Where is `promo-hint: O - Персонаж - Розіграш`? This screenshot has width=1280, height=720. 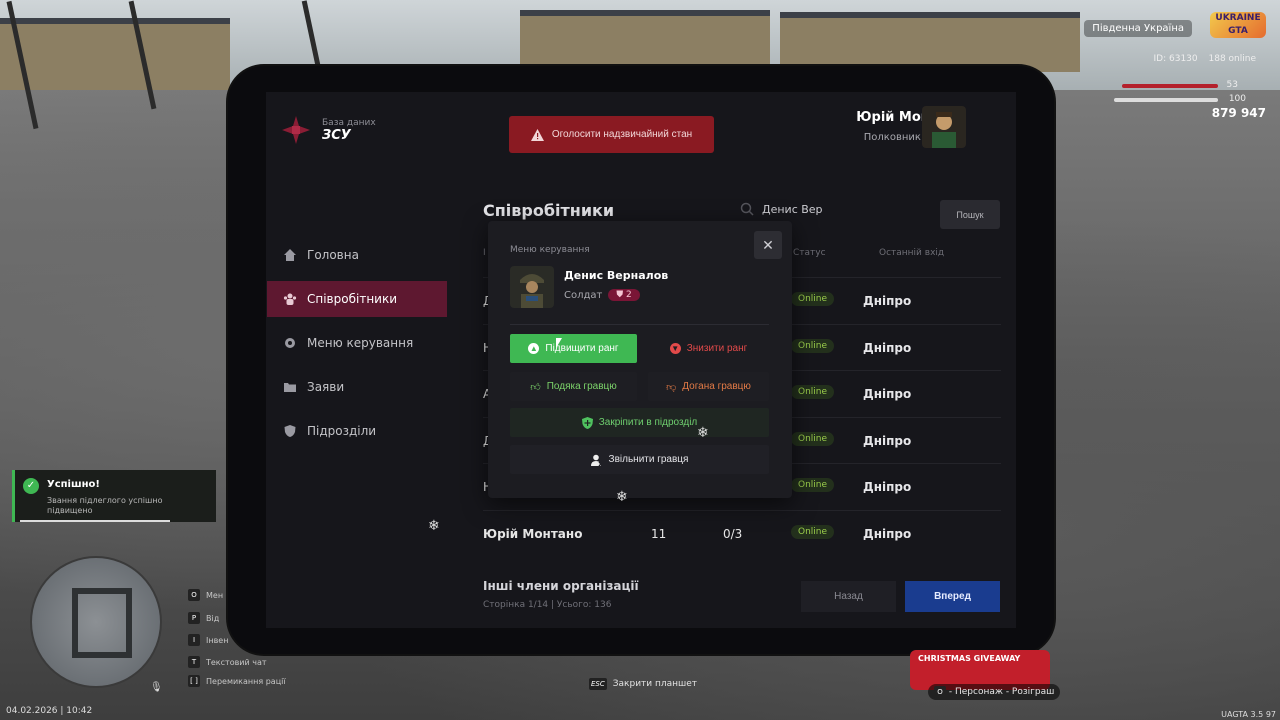 promo-hint: O - Персонаж - Розіграш is located at coordinates (994, 692).